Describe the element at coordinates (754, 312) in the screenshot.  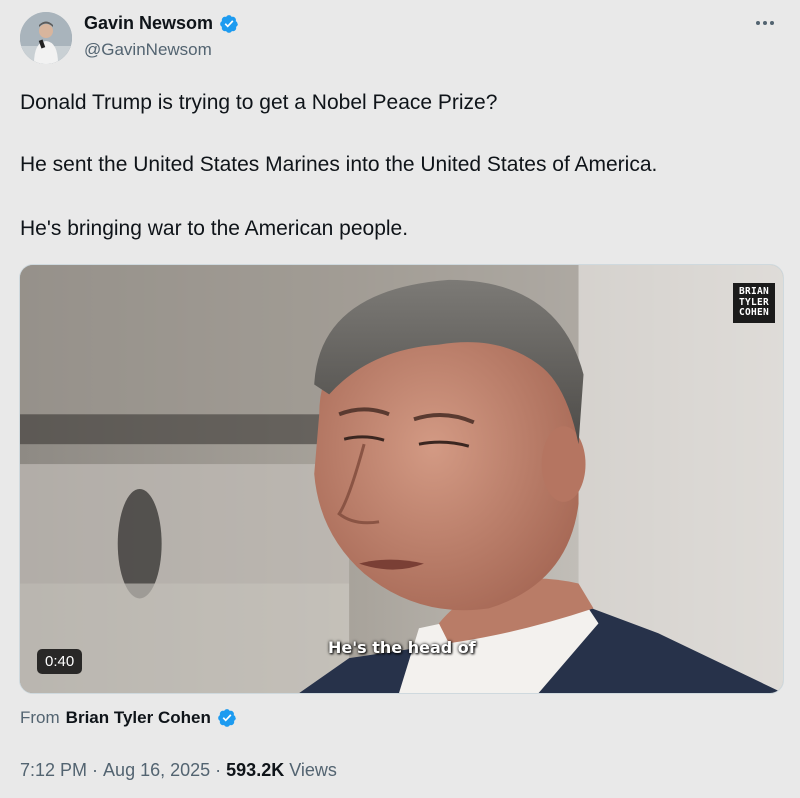
I see `watermark-line: COHEN` at that location.